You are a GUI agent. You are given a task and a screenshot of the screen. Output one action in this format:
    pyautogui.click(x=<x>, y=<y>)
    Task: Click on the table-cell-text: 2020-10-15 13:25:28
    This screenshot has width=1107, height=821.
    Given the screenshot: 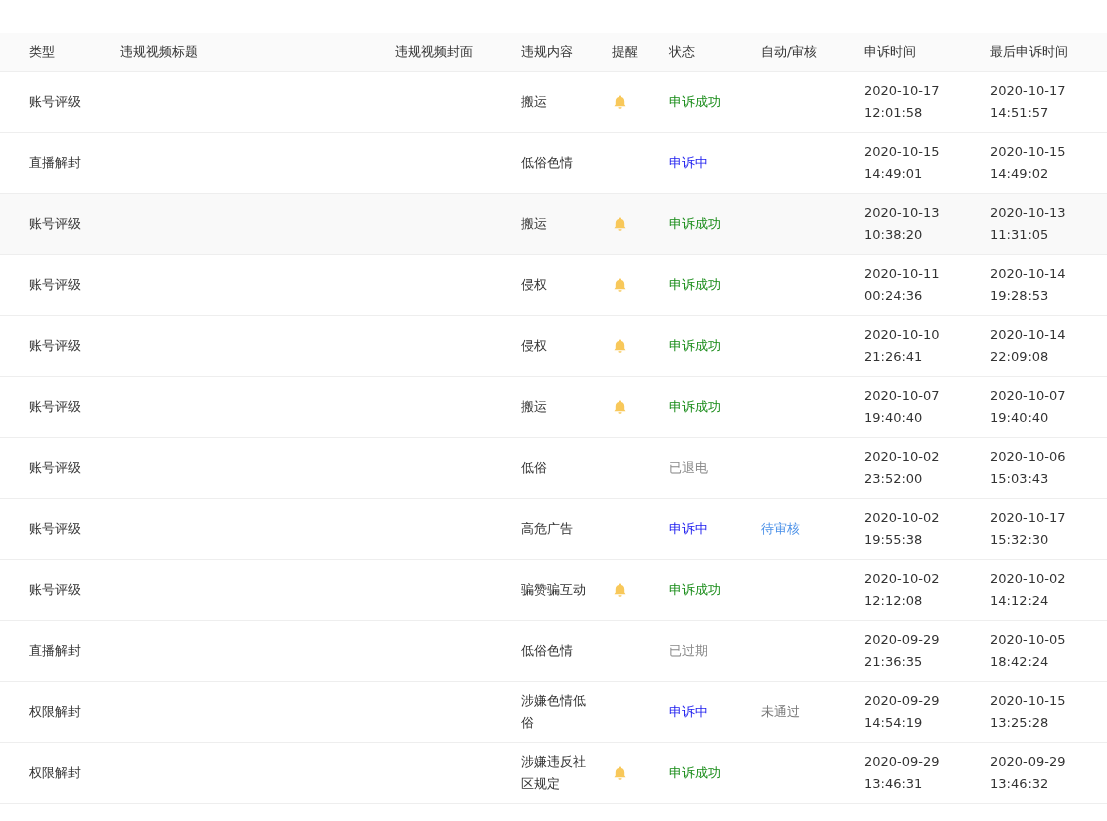 What is the action you would take?
    pyautogui.click(x=1028, y=712)
    